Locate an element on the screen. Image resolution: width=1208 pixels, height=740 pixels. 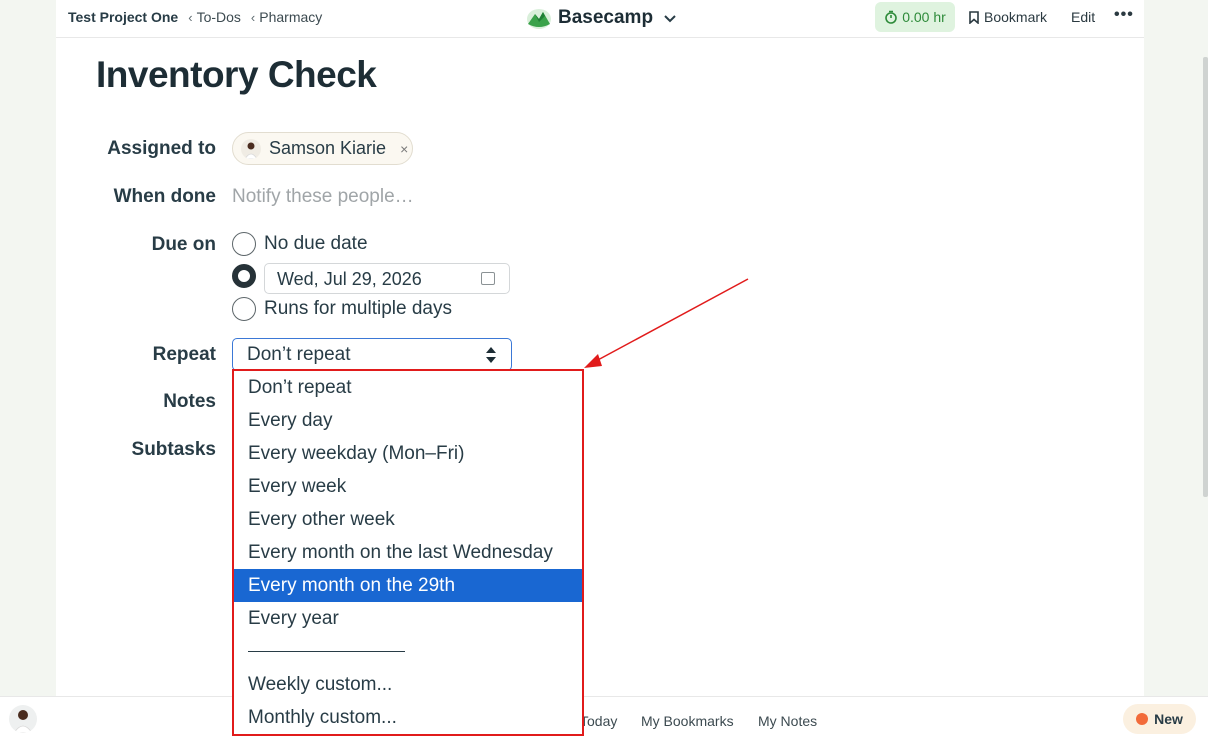
new-label: New is located at coordinates (1168, 719).